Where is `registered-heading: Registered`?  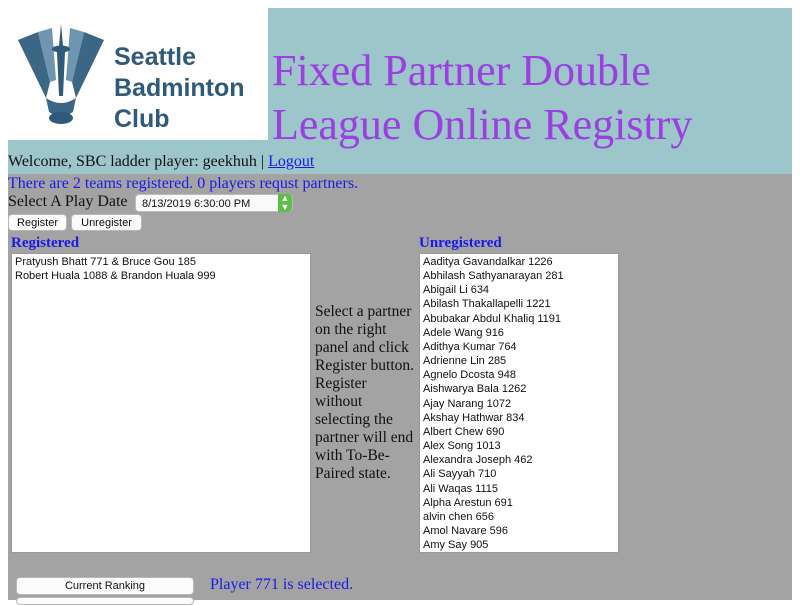 registered-heading: Registered is located at coordinates (45, 243).